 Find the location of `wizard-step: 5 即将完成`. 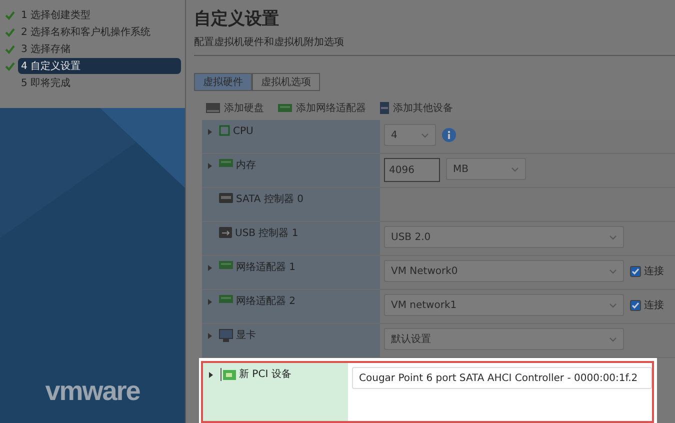

wizard-step: 5 即将完成 is located at coordinates (99, 83).